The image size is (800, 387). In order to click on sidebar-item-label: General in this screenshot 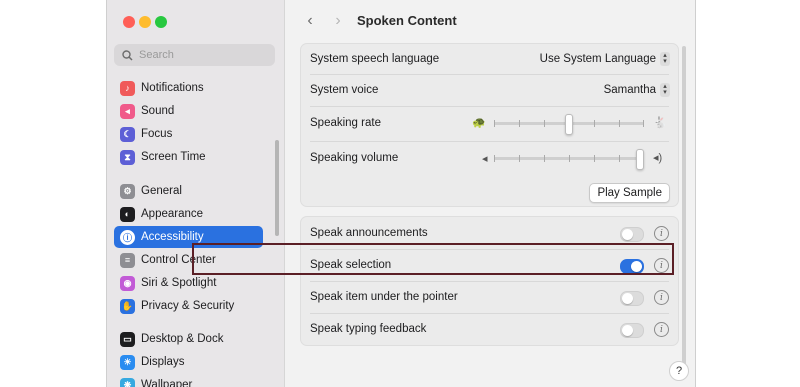, I will do `click(161, 191)`.